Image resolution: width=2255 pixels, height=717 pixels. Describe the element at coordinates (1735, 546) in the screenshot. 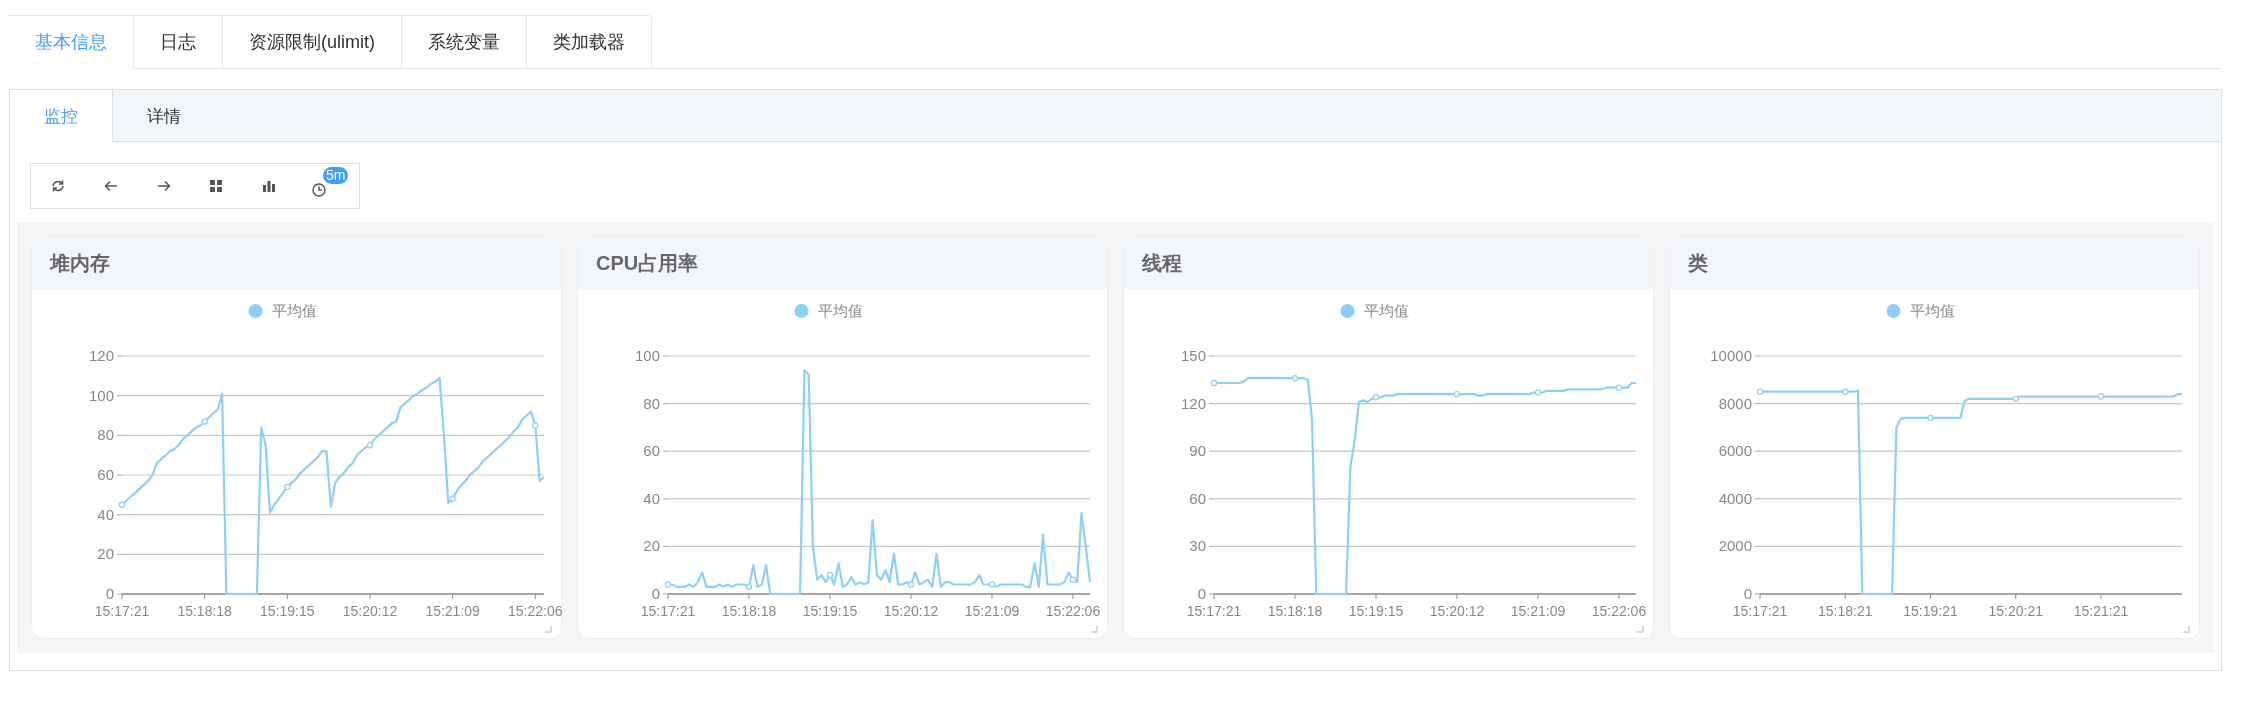

I see `y-axis-label: 2000` at that location.